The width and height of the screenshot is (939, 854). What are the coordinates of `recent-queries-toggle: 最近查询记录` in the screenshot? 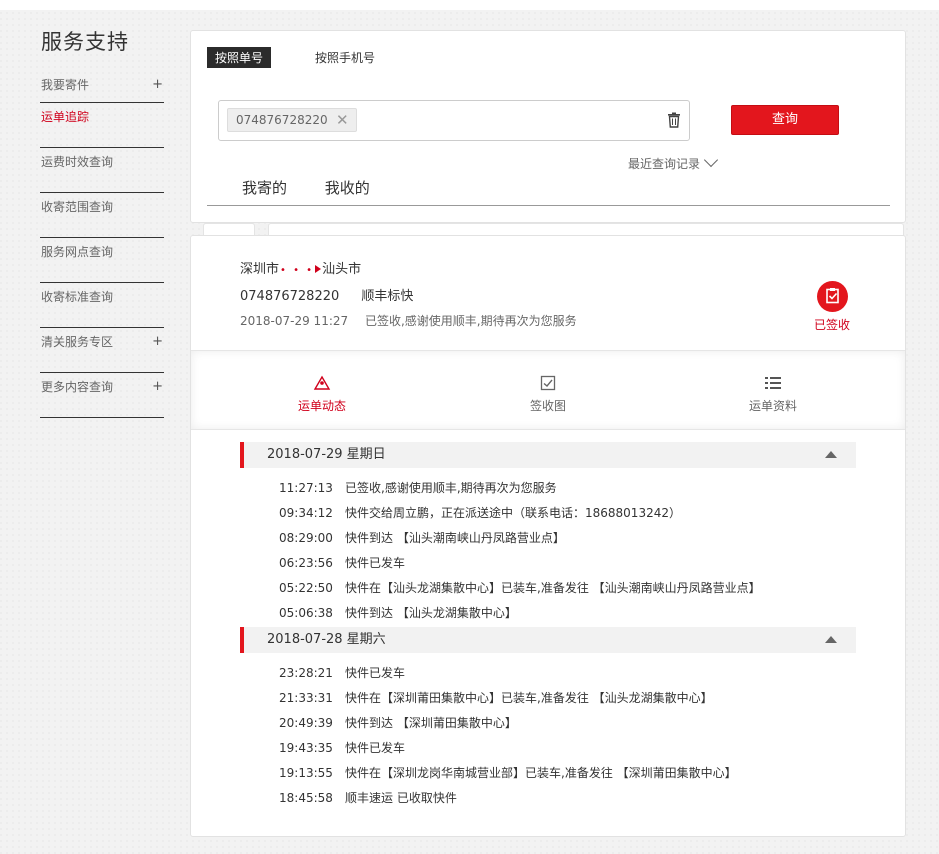 It's located at (673, 162).